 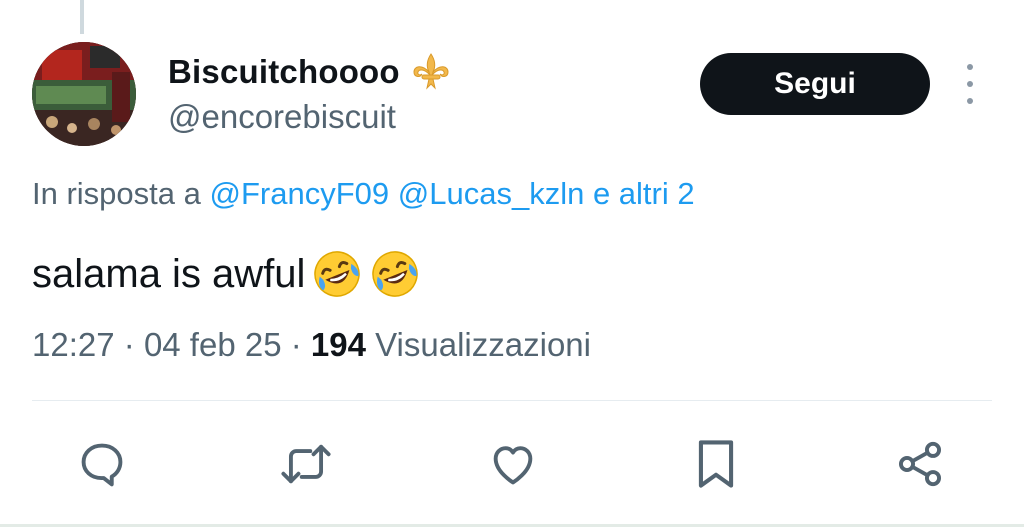 I want to click on fleur-de-lis-icon, so click(x=431, y=72).